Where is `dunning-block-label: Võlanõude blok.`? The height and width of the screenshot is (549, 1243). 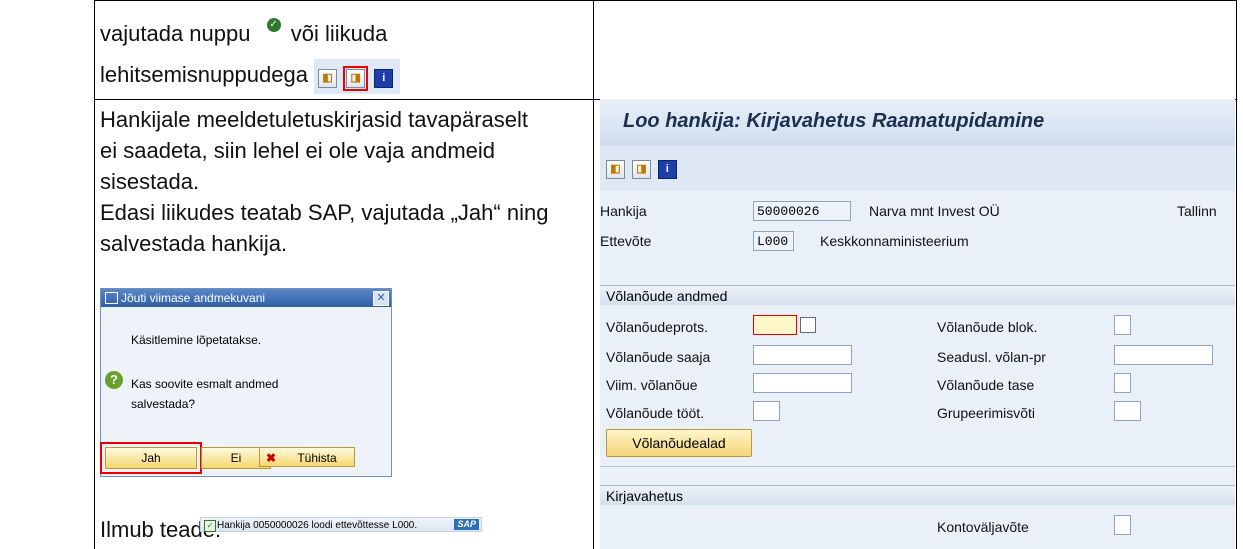 dunning-block-label: Võlanõude blok. is located at coordinates (987, 327).